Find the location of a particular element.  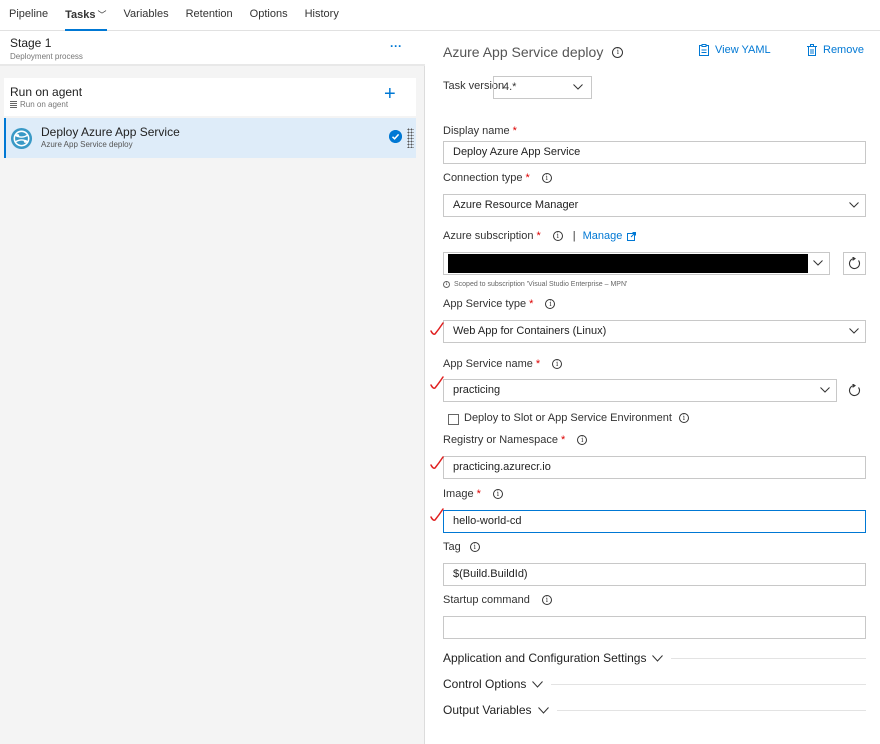

stage-header: Stage 1 Deployment process ··· is located at coordinates (212, 48).